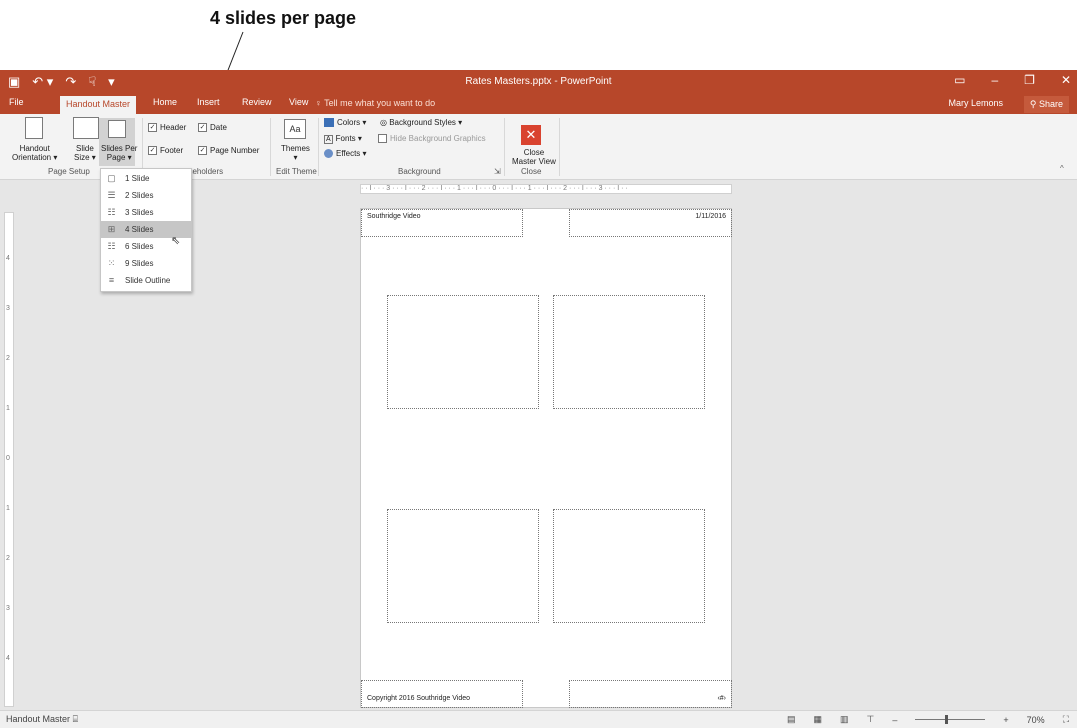 This screenshot has height=728, width=1077. What do you see at coordinates (146, 263) in the screenshot?
I see `menu-item-9-slides: ⁙ 9 Slides` at bounding box center [146, 263].